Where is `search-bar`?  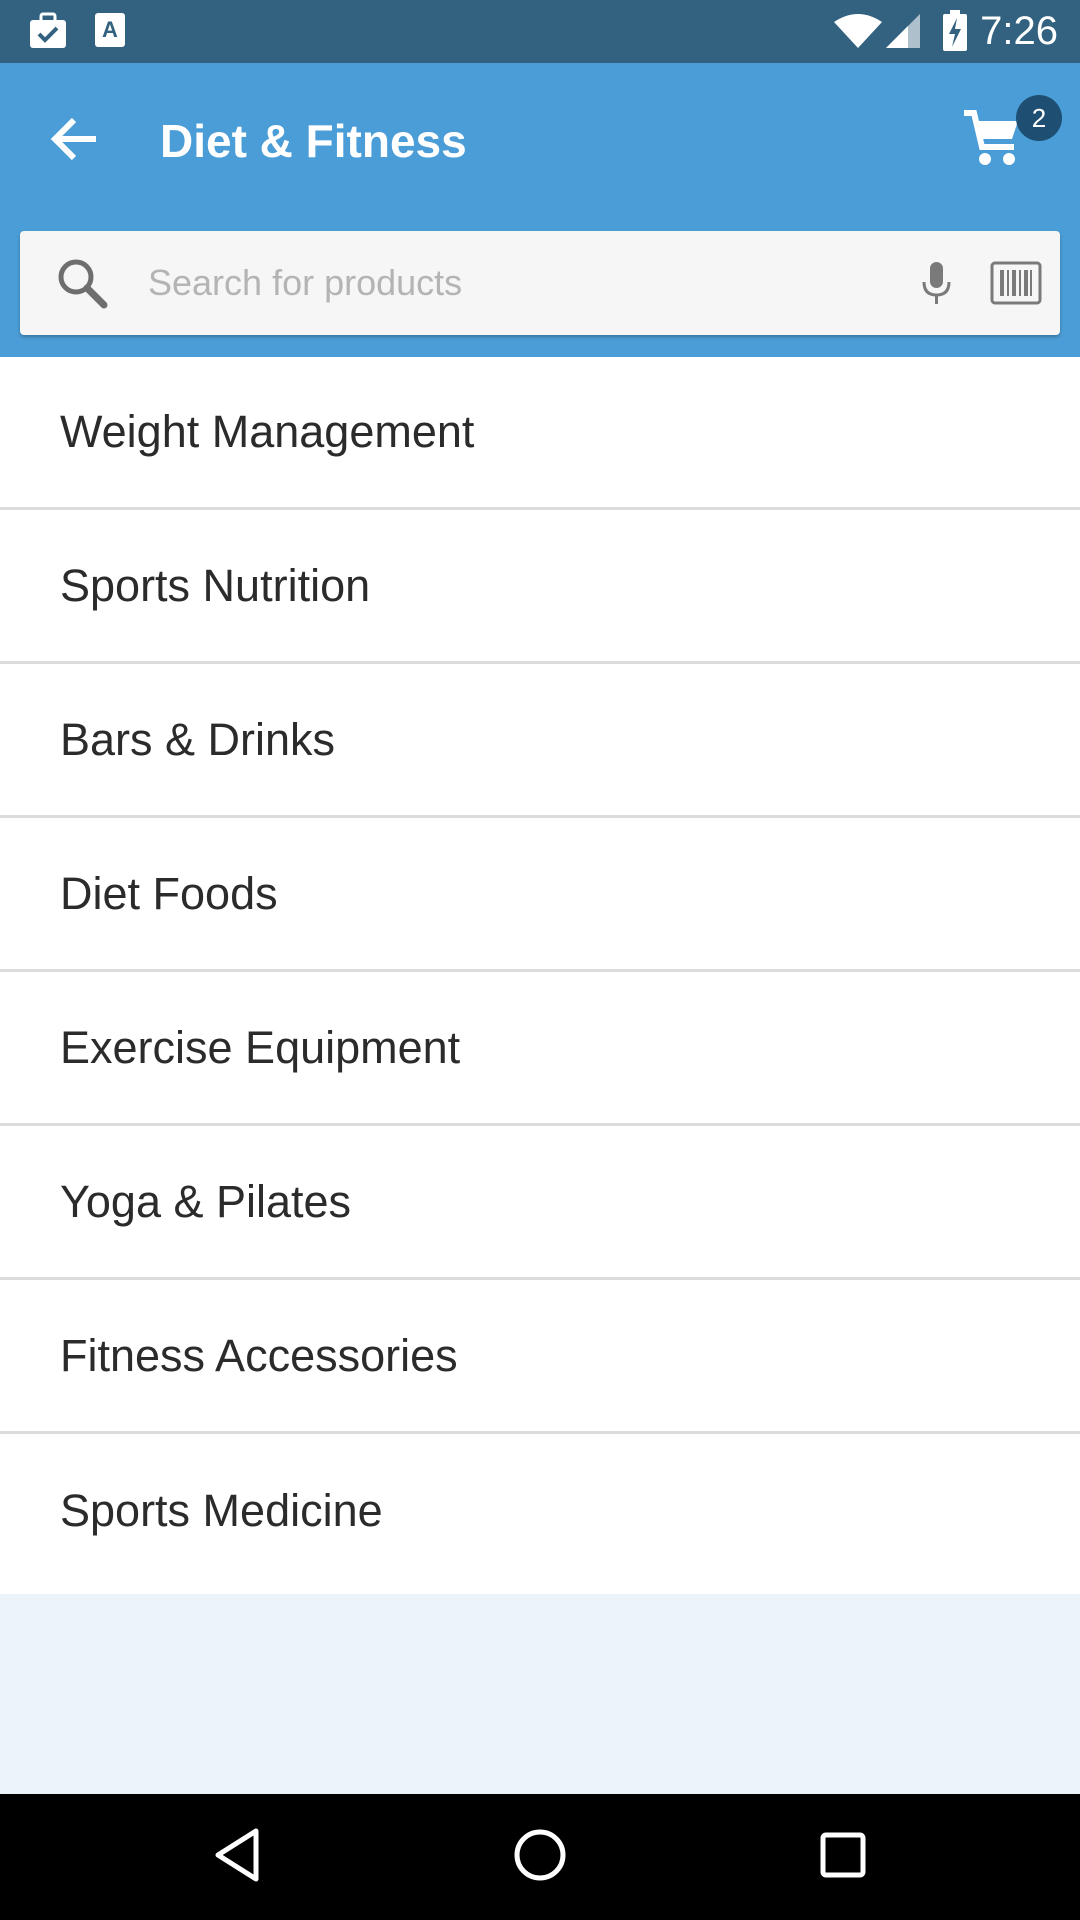 search-bar is located at coordinates (540, 283).